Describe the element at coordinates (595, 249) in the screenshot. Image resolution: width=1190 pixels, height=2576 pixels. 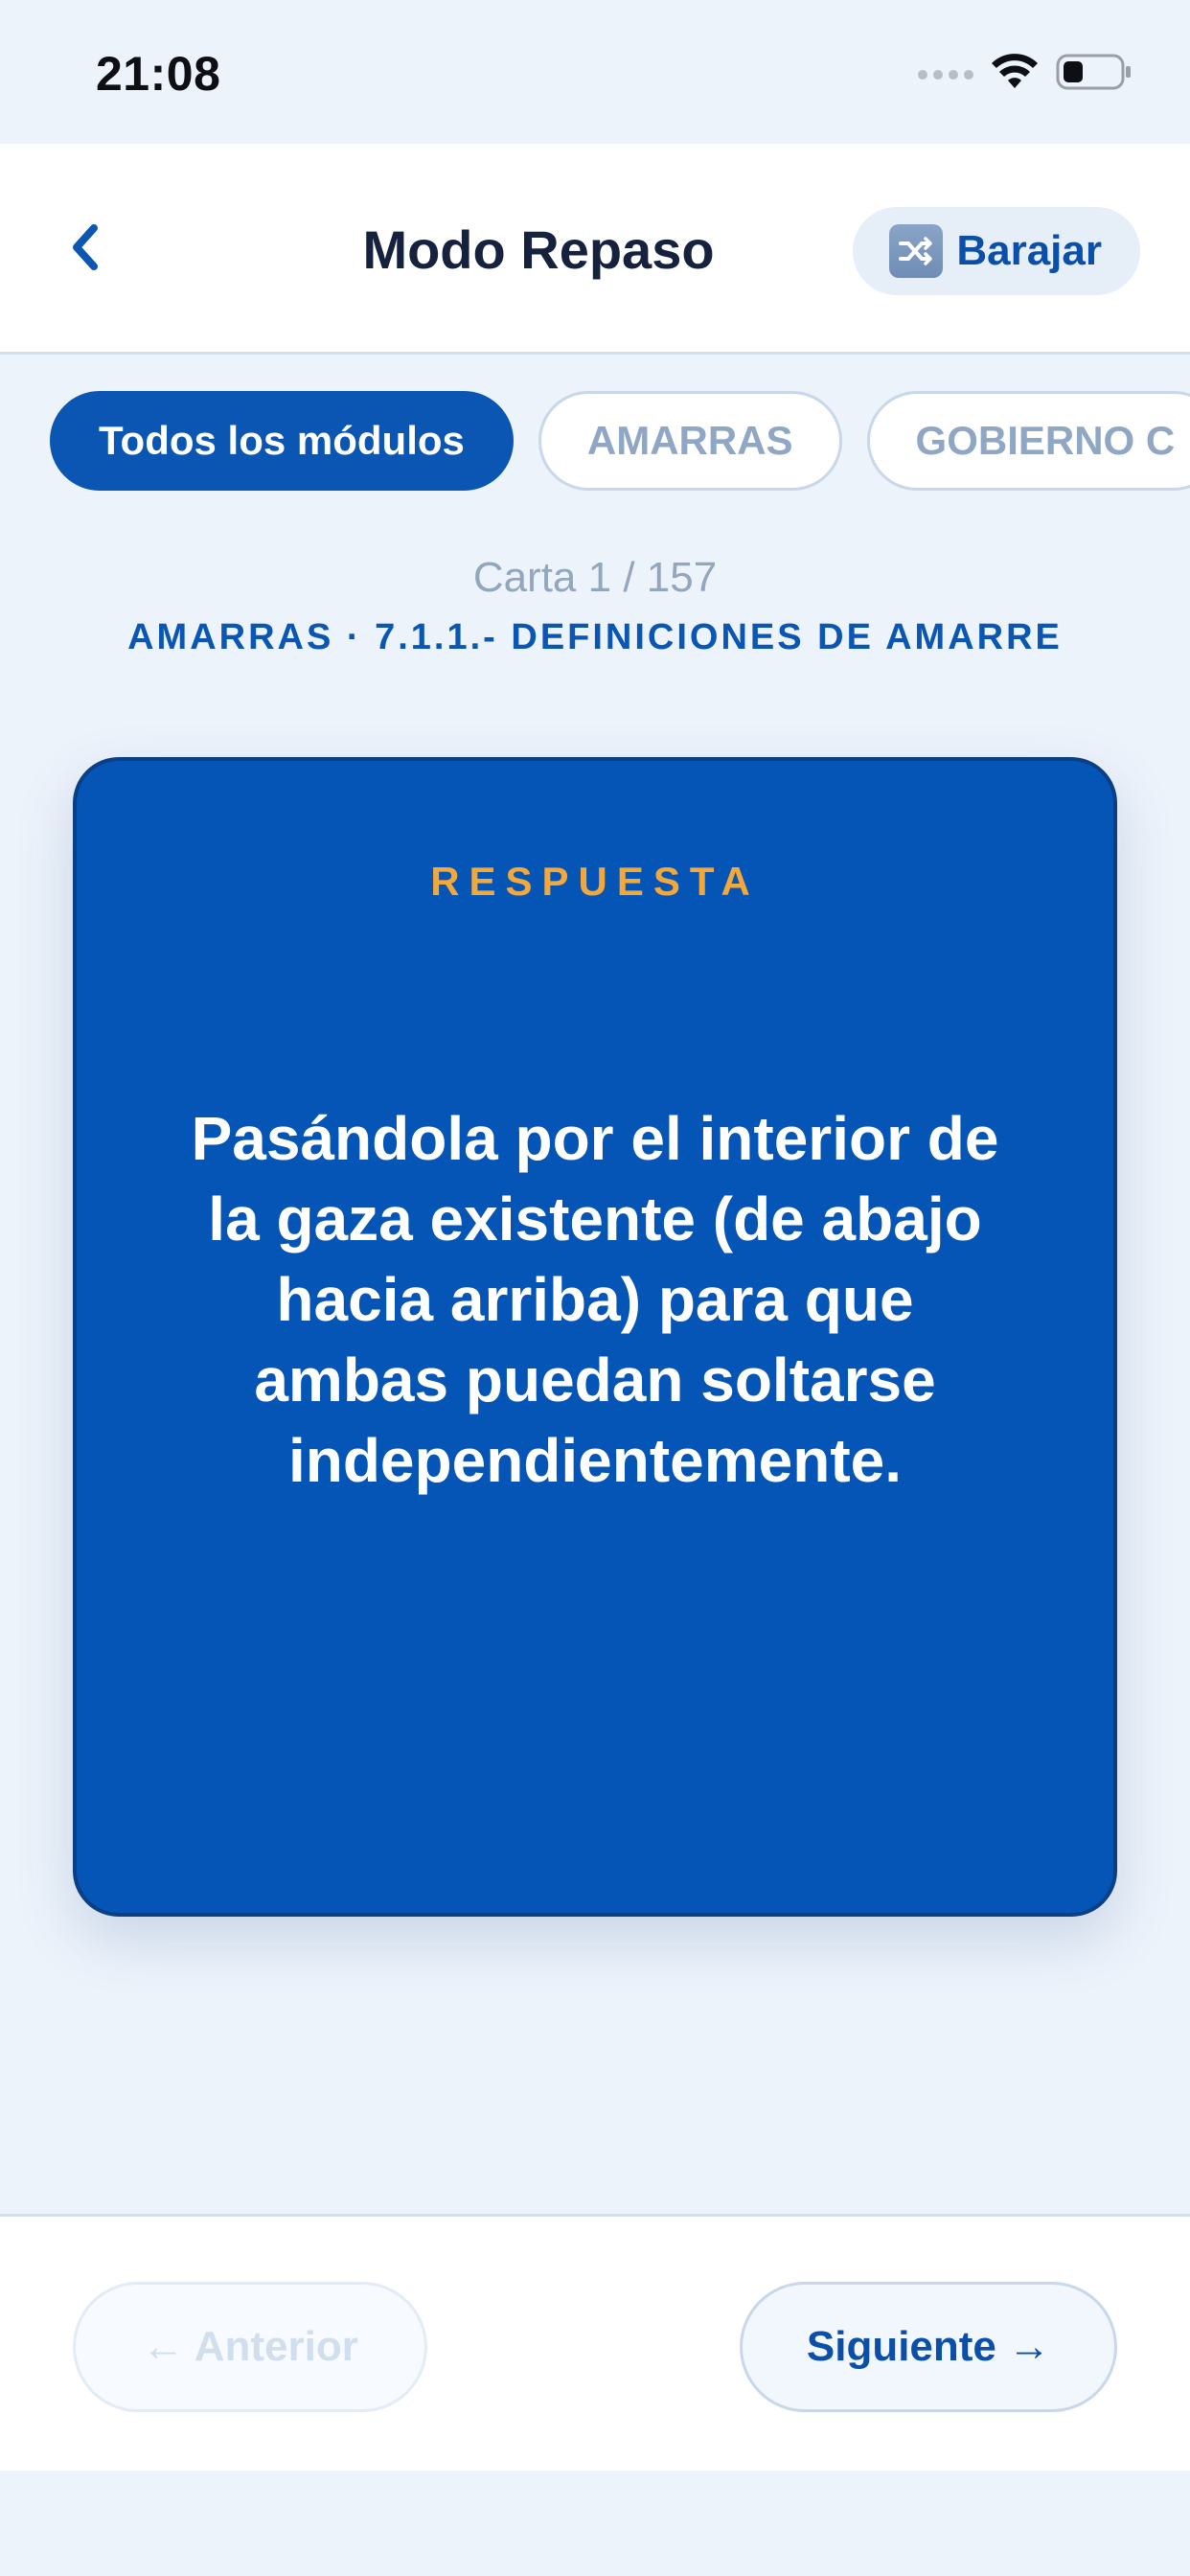
I see `header: Modo Repaso Barajar` at that location.